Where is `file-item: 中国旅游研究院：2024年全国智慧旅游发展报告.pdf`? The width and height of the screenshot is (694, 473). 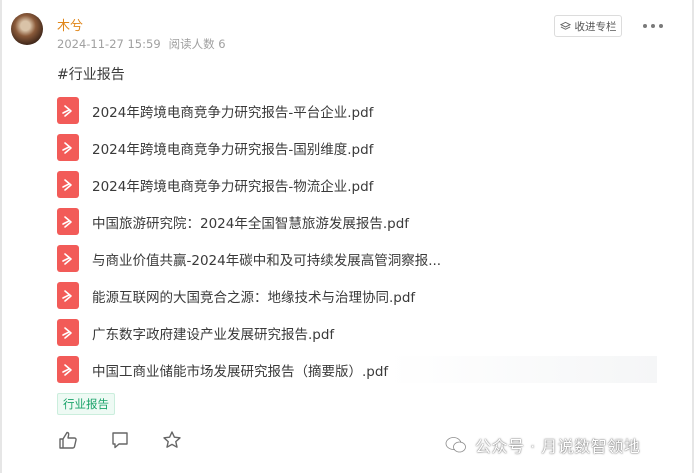 file-item: 中国旅游研究院：2024年全国智慧旅游发展报告.pdf is located at coordinates (357, 221).